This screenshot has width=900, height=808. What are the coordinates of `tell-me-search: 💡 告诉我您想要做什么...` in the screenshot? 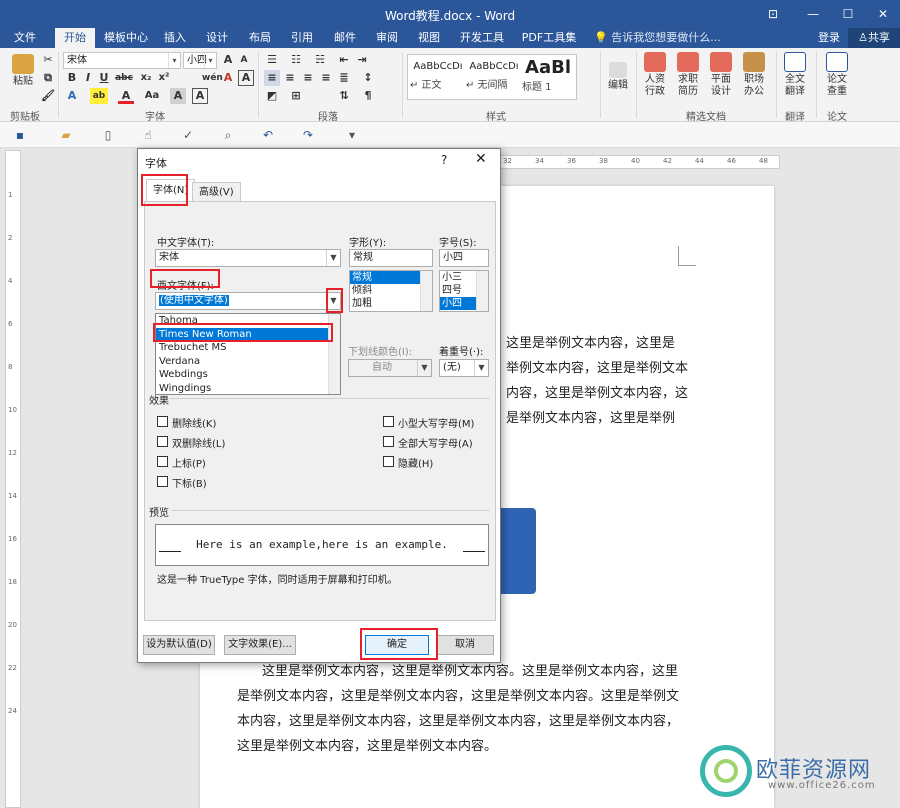 It's located at (657, 38).